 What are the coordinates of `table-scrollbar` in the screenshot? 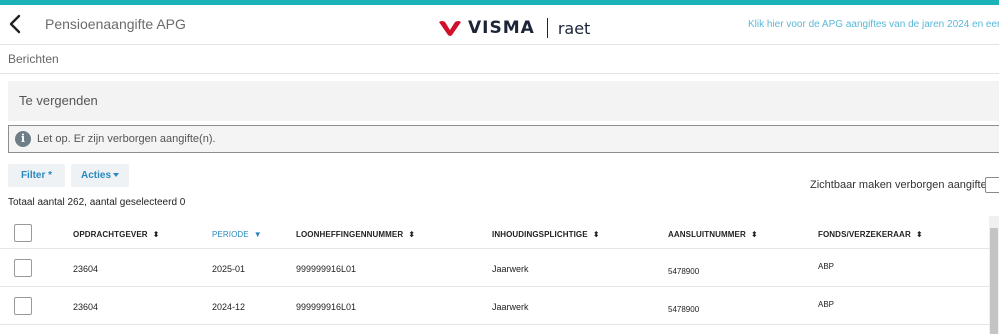 It's located at (994, 275).